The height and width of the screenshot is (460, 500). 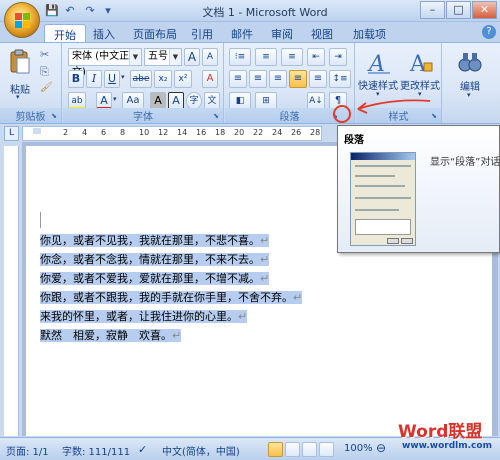 I want to click on ribbon-tabs: 开始 插入 页面布局 引用 邮件 审阅 视图 加载项 ?, so click(x=250, y=32).